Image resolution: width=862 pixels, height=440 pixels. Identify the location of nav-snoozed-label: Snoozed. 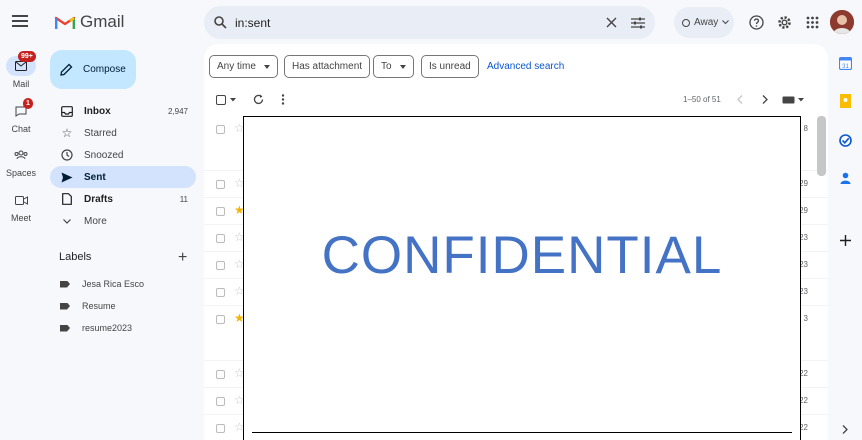
(104, 155).